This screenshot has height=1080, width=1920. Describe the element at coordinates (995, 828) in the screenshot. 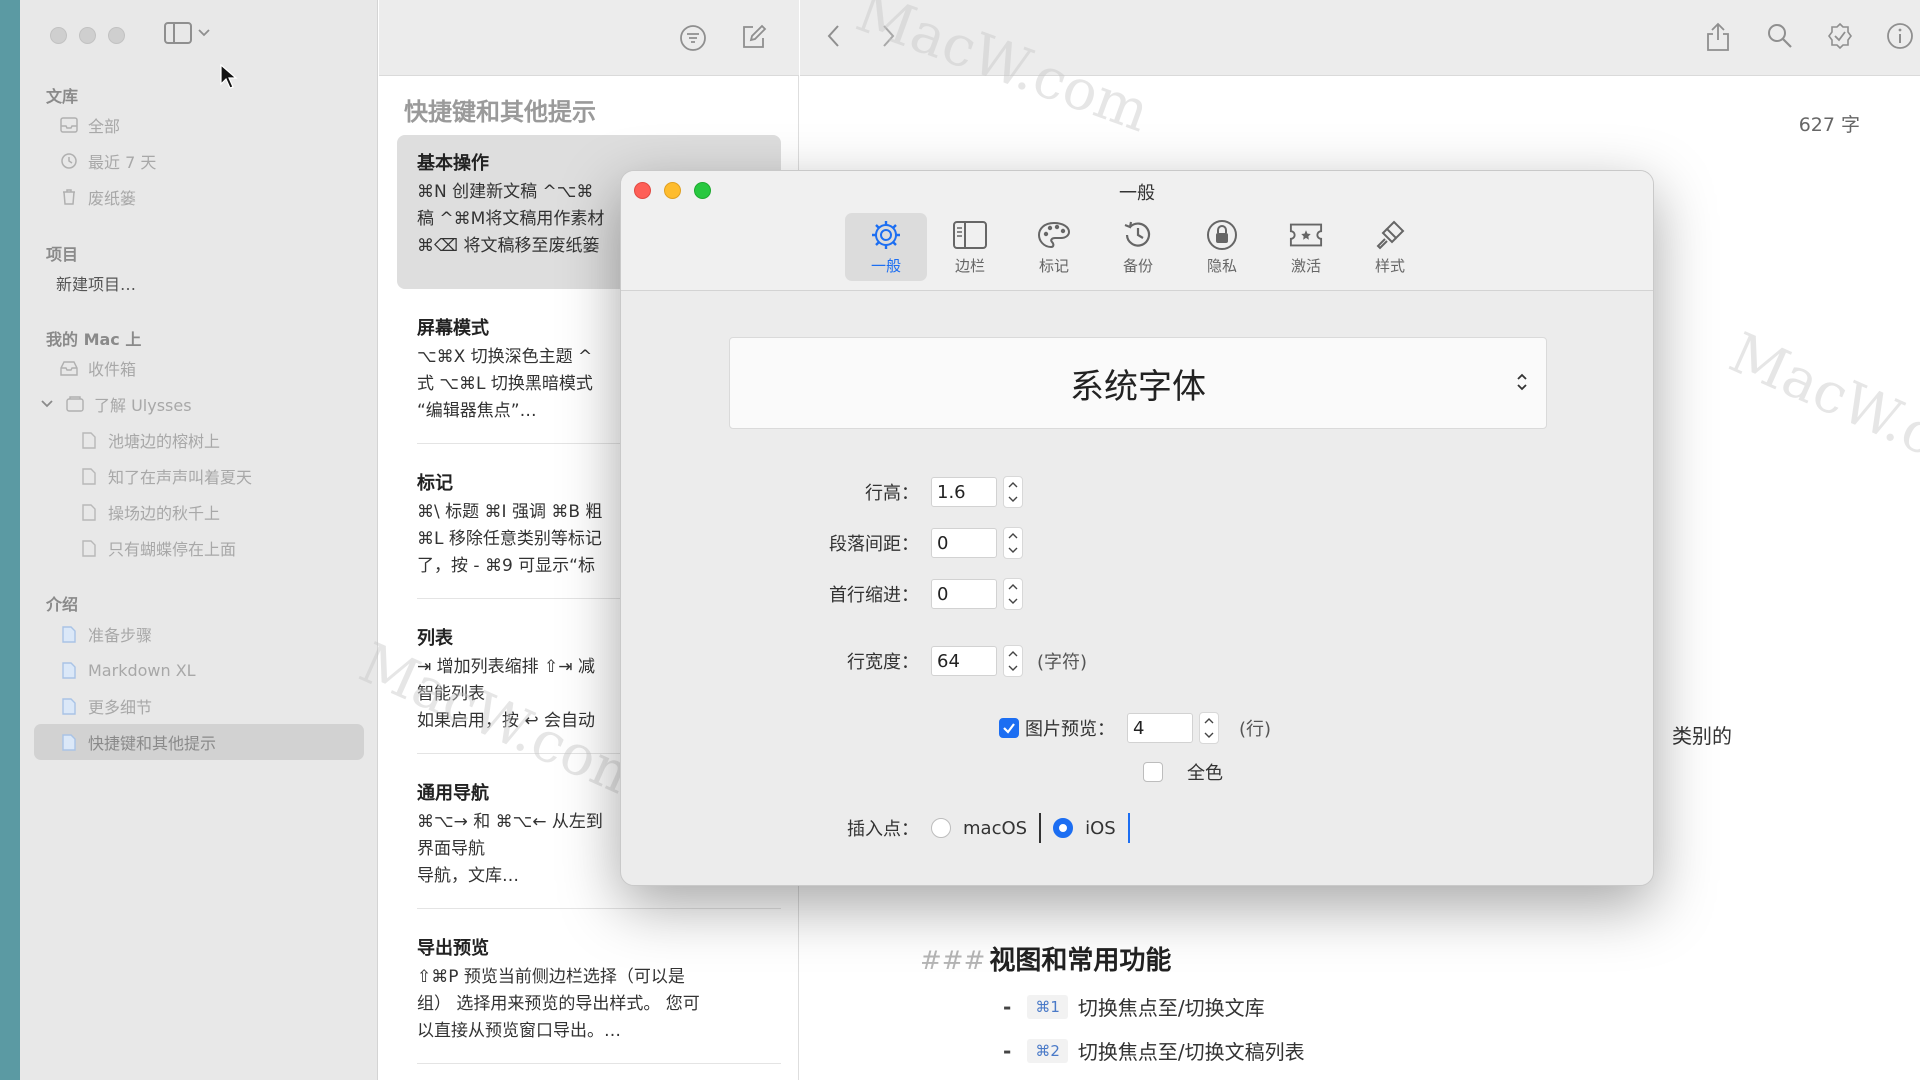

I see `insertion-macos-label: macOS` at that location.